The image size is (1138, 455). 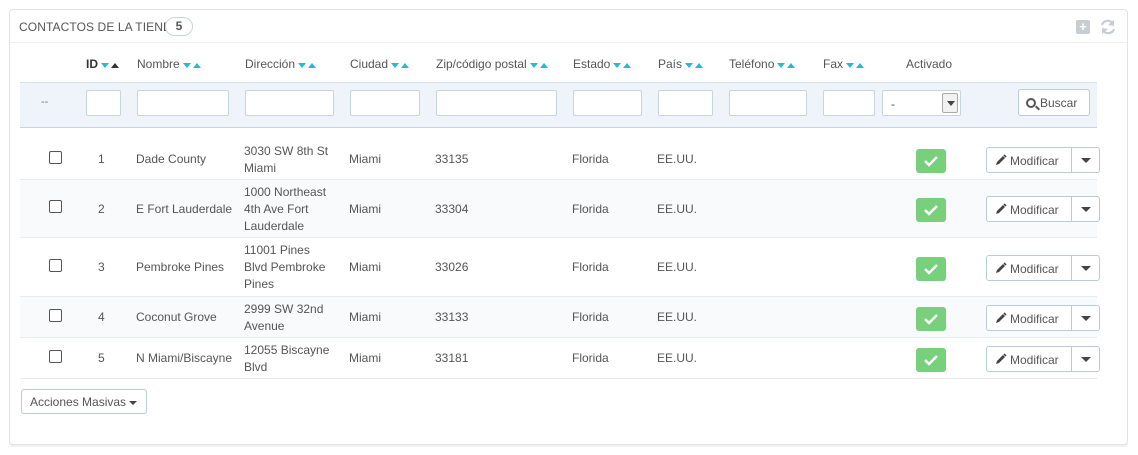 I want to click on search-icon, so click(x=1031, y=103).